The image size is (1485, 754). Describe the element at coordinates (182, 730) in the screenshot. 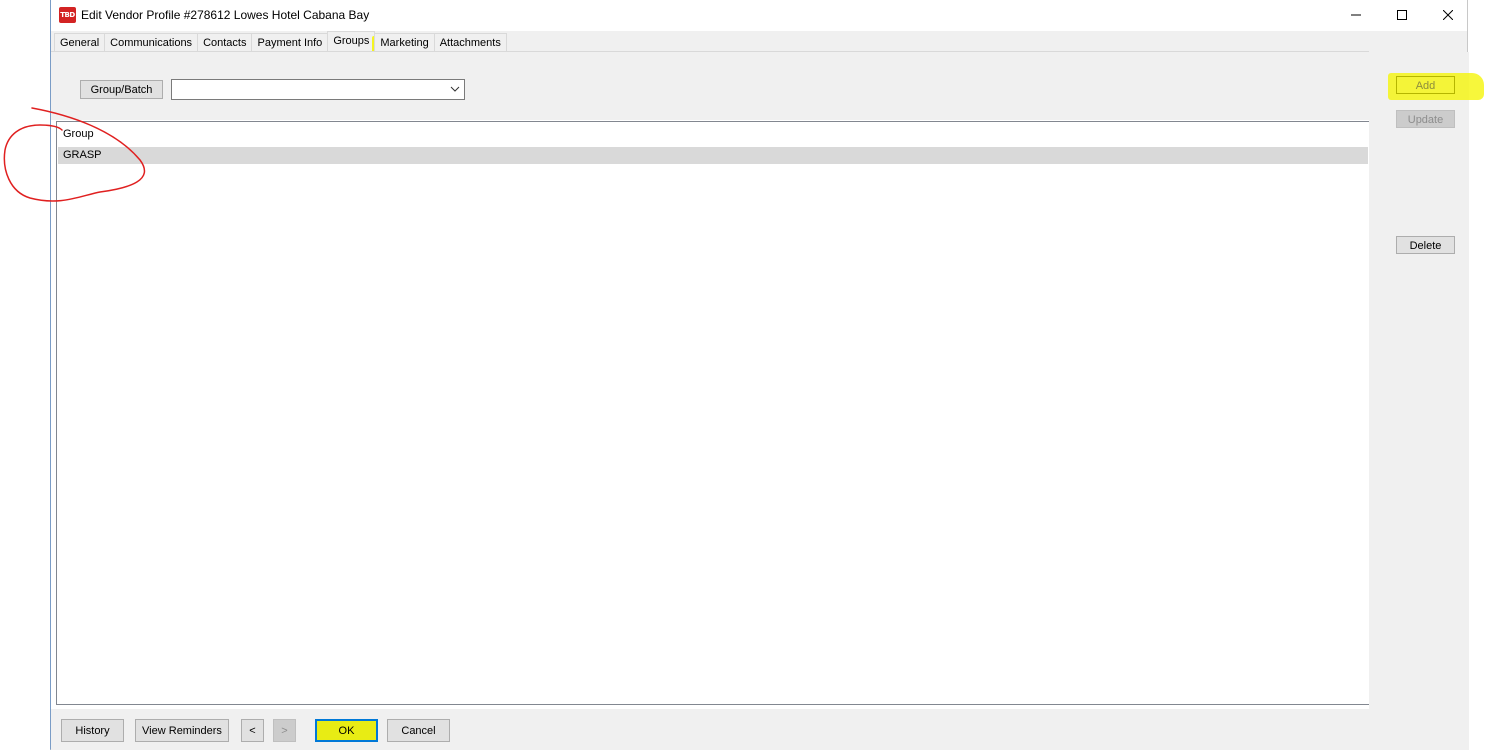

I see `view-reminders-button: View Reminders` at that location.